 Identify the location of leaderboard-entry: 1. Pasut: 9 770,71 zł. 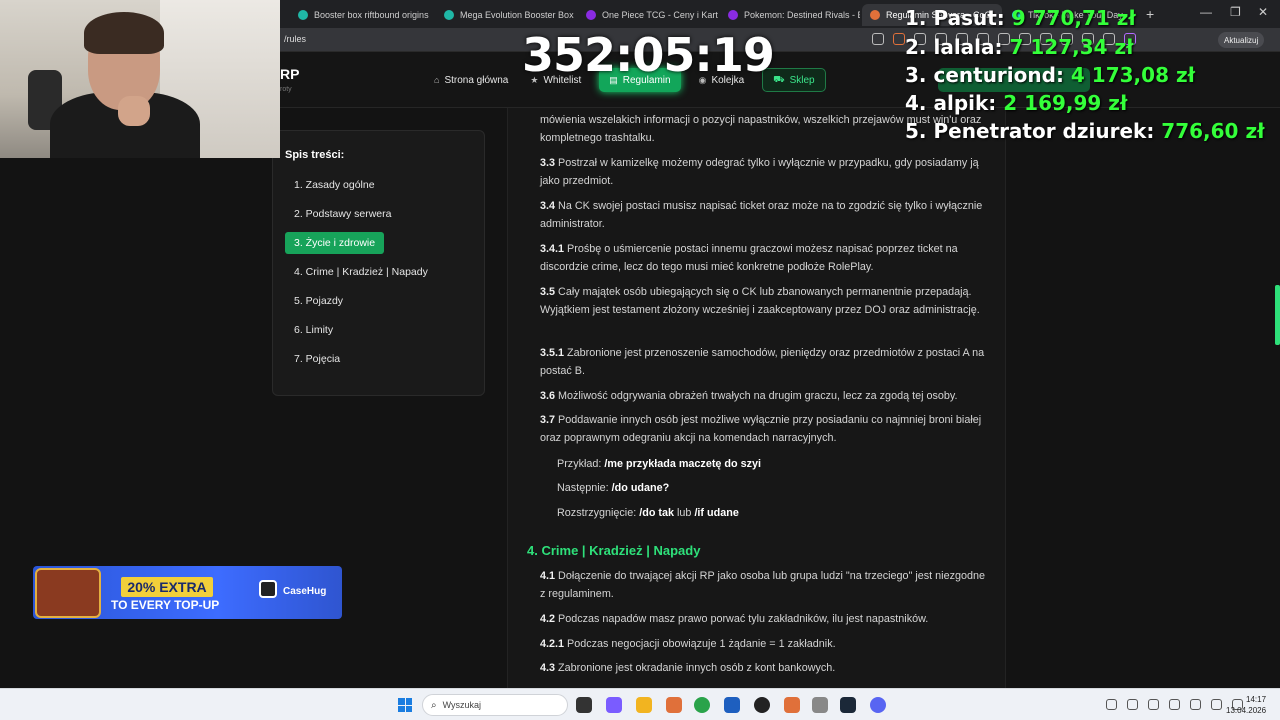
(1020, 18).